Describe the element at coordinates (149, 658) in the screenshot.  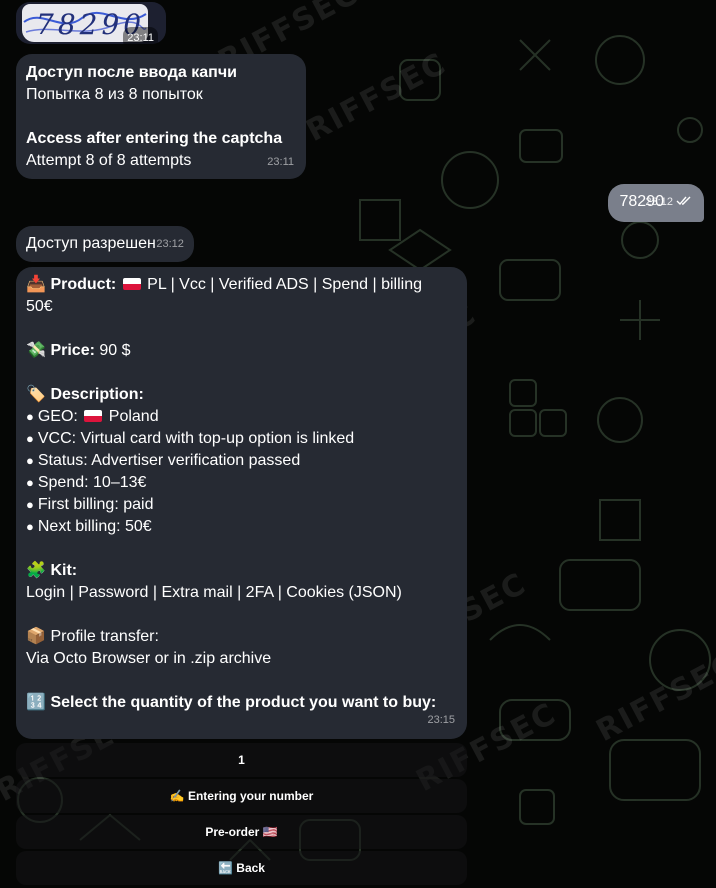
I see `transfer-value: Via Octo Browser or in .zip archive` at that location.